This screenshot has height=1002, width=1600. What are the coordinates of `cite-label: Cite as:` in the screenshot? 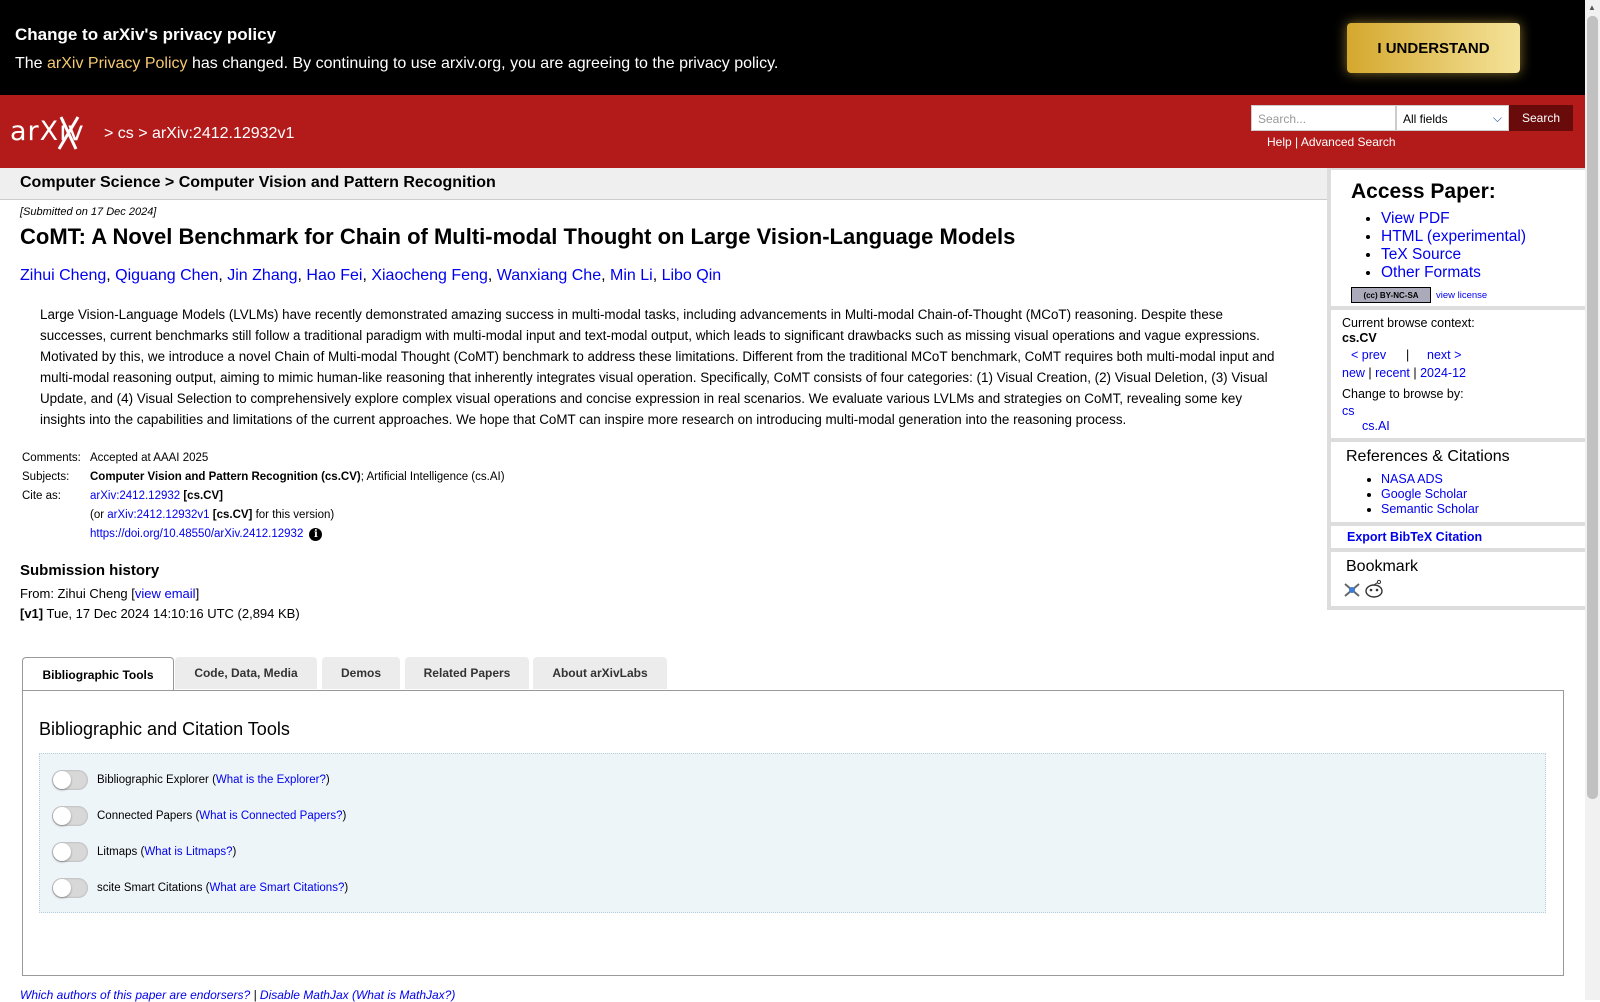 It's located at (41, 496).